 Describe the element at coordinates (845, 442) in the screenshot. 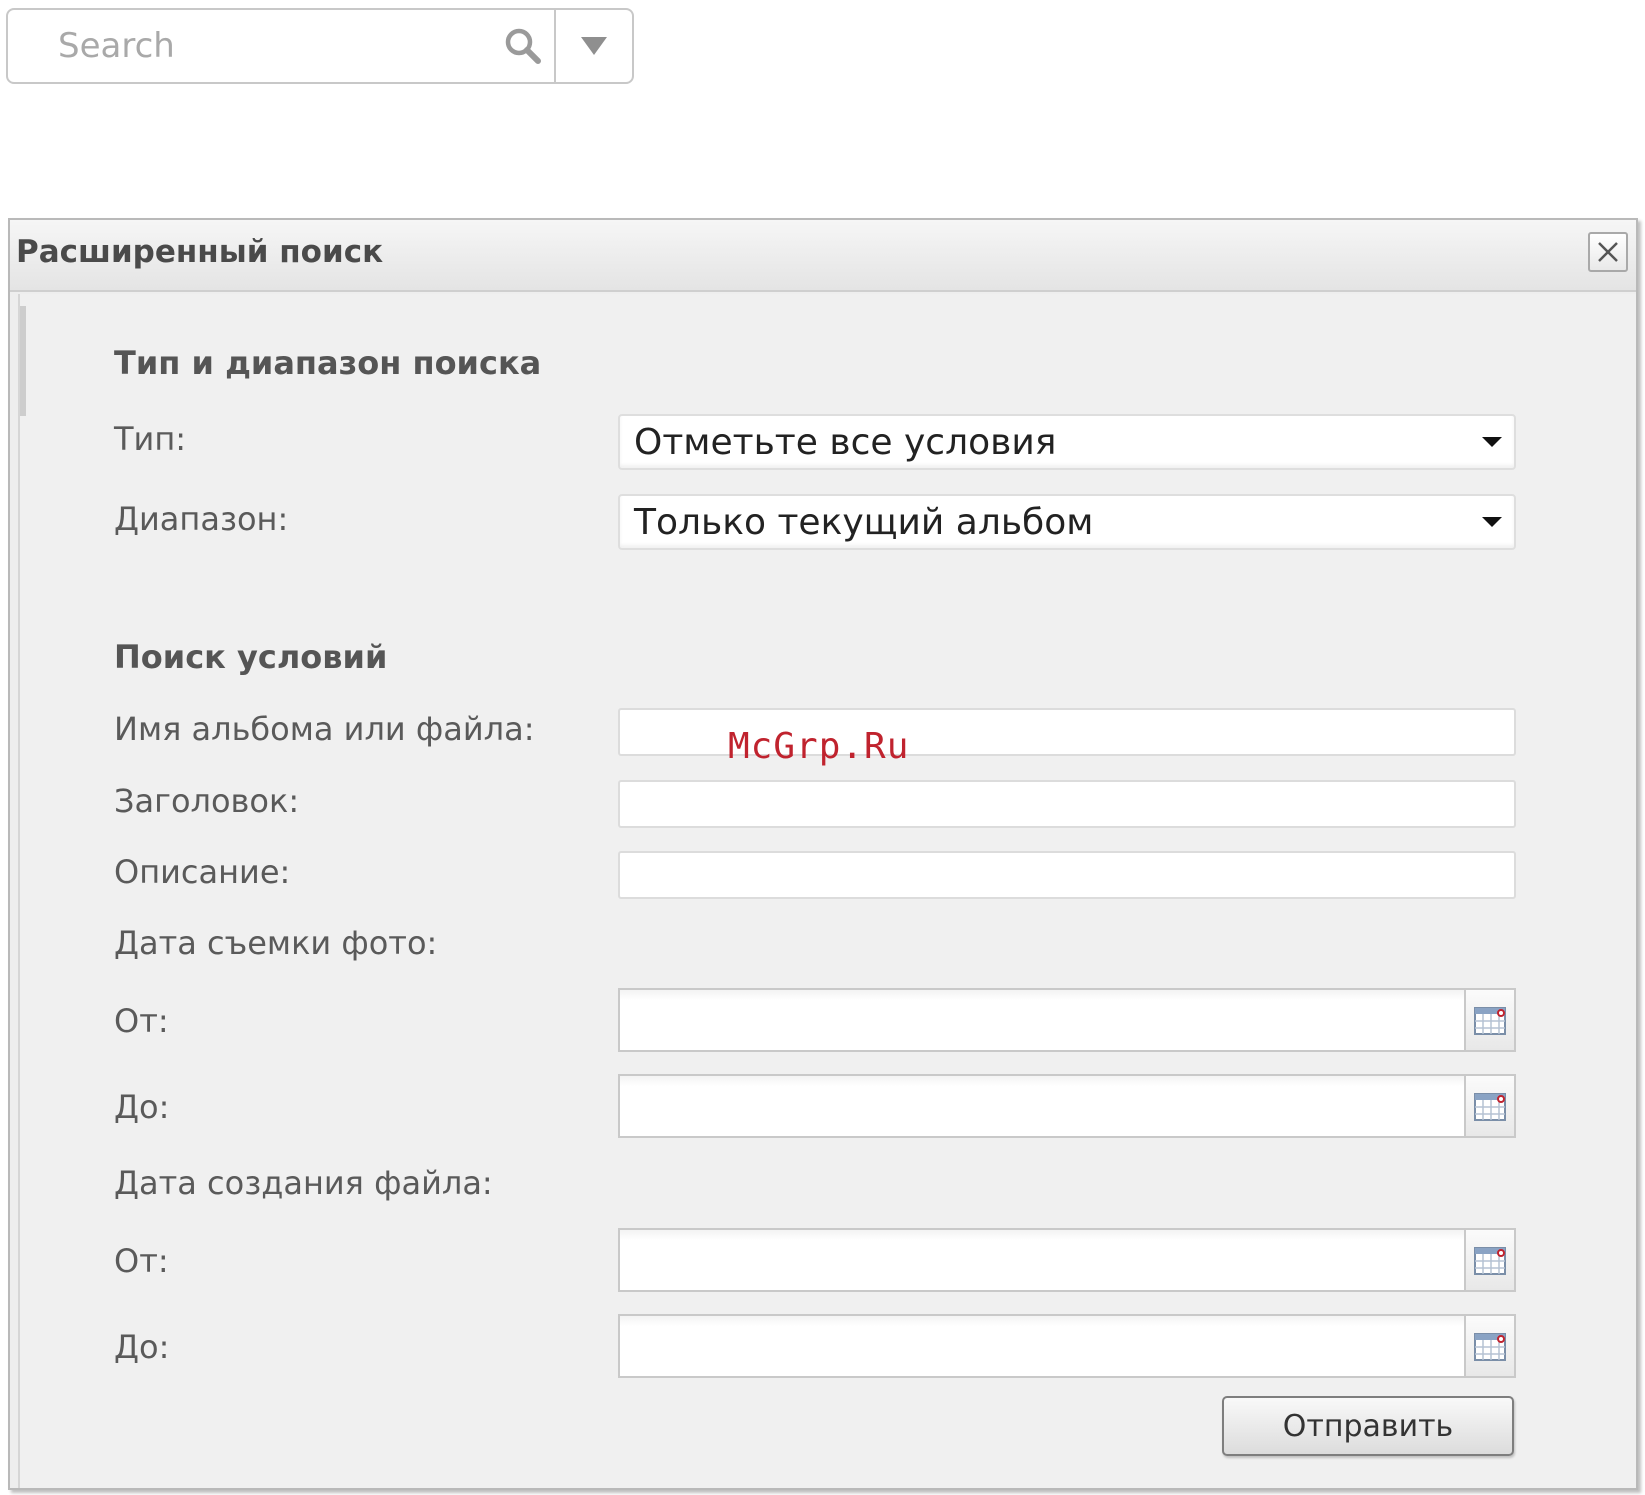

I see `type-select-value: Отметьте все условия` at that location.